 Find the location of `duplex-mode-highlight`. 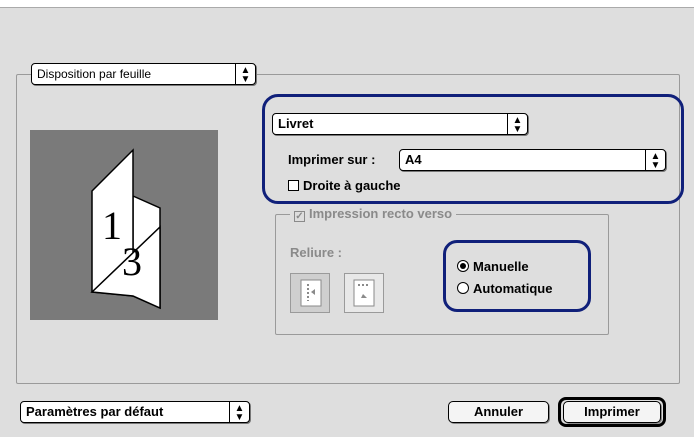

duplex-mode-highlight is located at coordinates (517, 276).